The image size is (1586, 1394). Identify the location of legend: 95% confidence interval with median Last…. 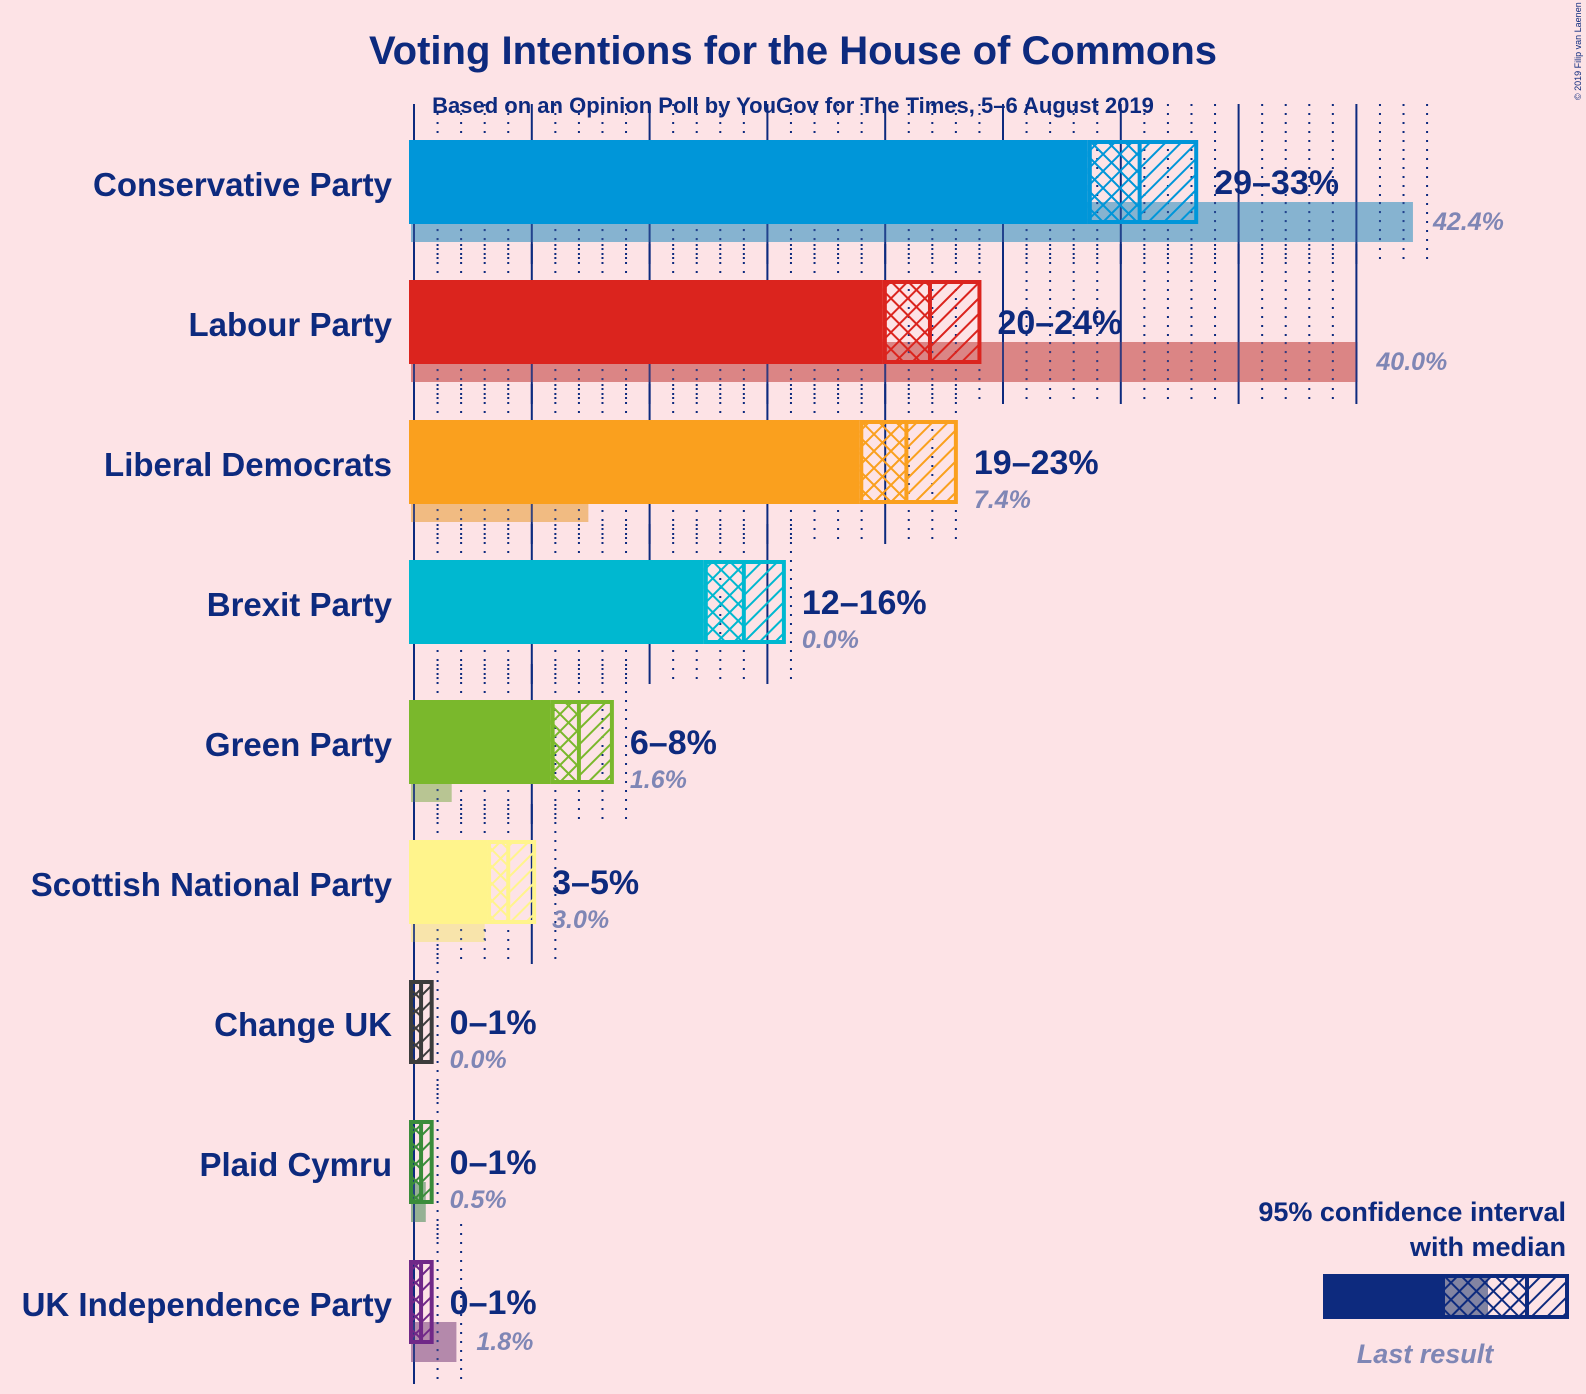
(1413, 1283).